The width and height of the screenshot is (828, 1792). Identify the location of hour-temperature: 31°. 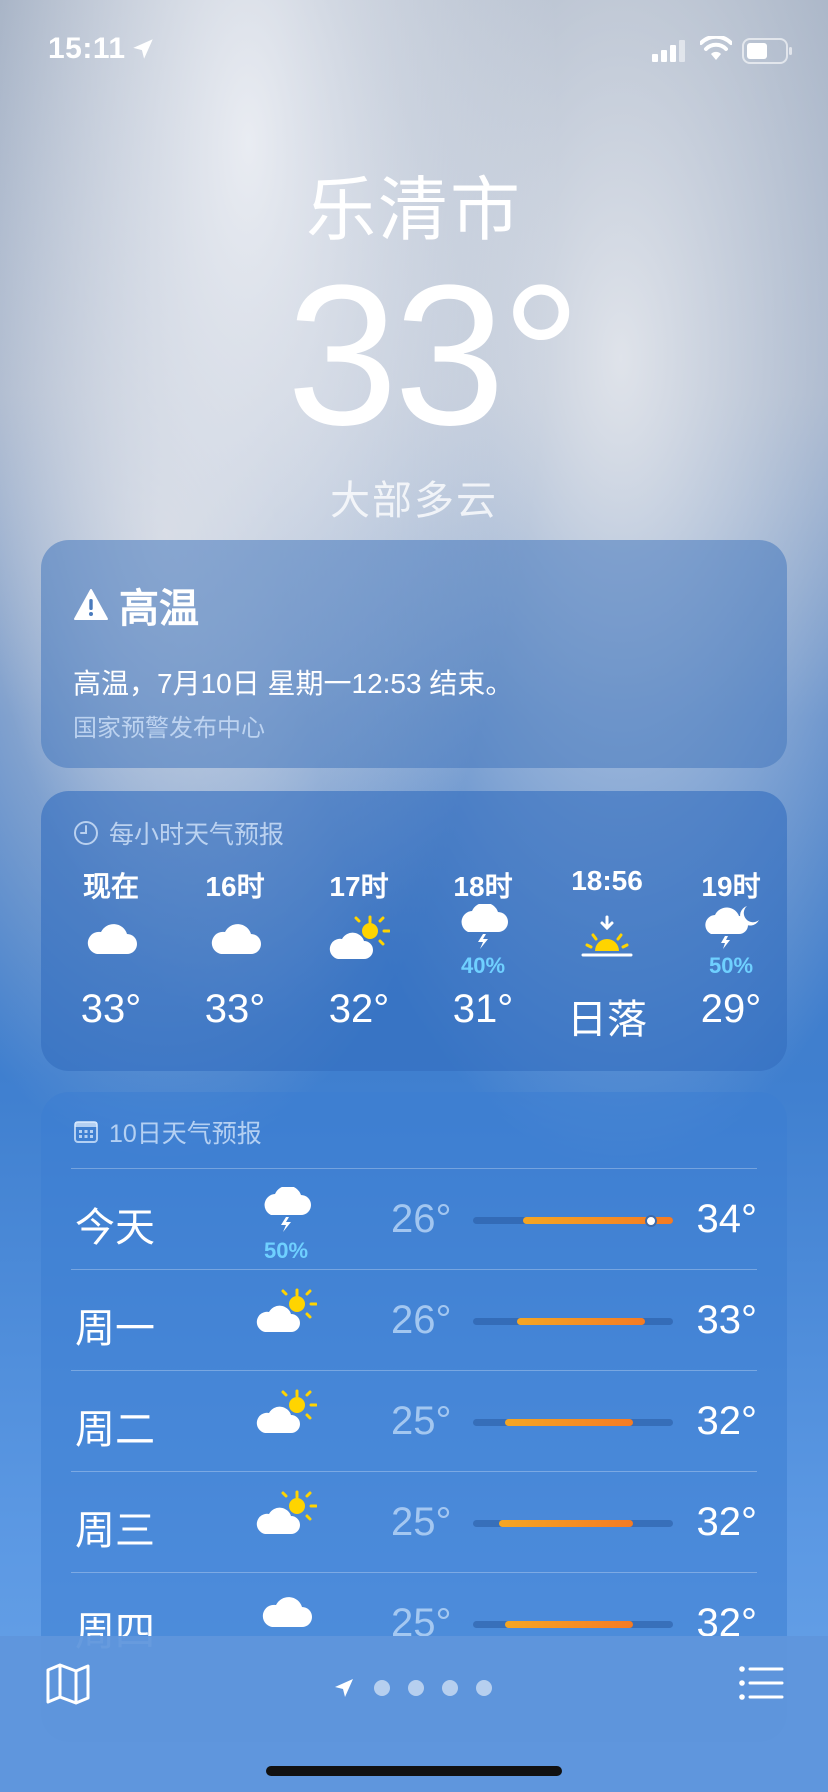
(483, 1009).